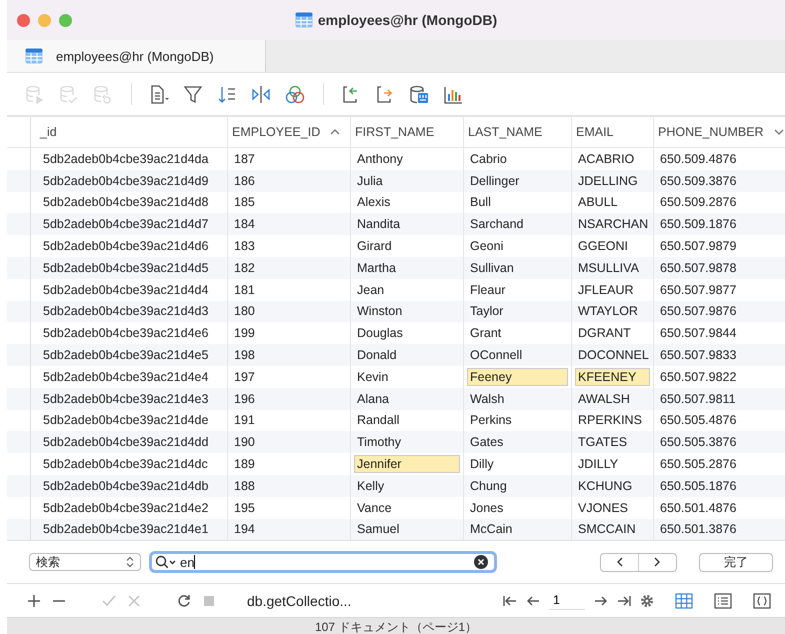 This screenshot has height=634, width=785. What do you see at coordinates (684, 600) in the screenshot?
I see `grid-view-icon` at bounding box center [684, 600].